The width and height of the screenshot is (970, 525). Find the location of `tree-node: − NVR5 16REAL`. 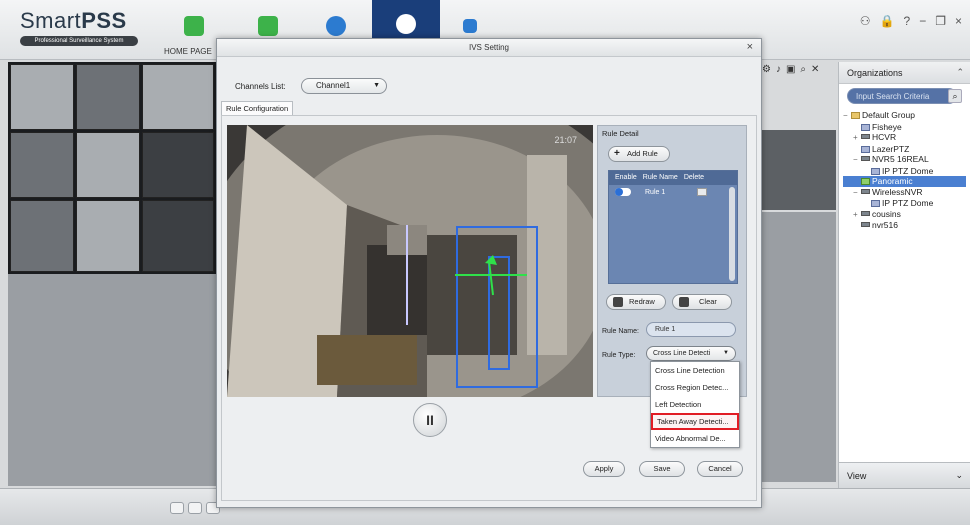

tree-node: − NVR5 16REAL is located at coordinates (904, 160).